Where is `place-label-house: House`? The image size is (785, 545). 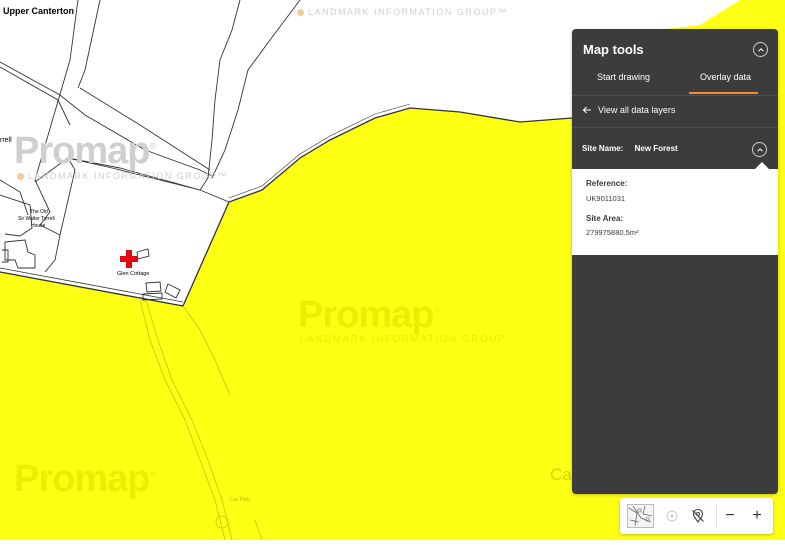 place-label-house: House is located at coordinates (38, 226).